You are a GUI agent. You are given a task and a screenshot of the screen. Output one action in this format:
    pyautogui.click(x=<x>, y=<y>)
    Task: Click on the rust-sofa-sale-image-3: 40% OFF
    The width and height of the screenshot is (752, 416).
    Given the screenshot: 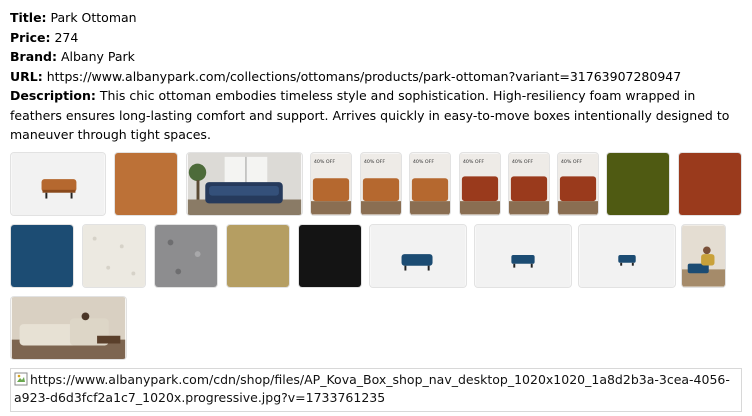 What is the action you would take?
    pyautogui.click(x=578, y=184)
    